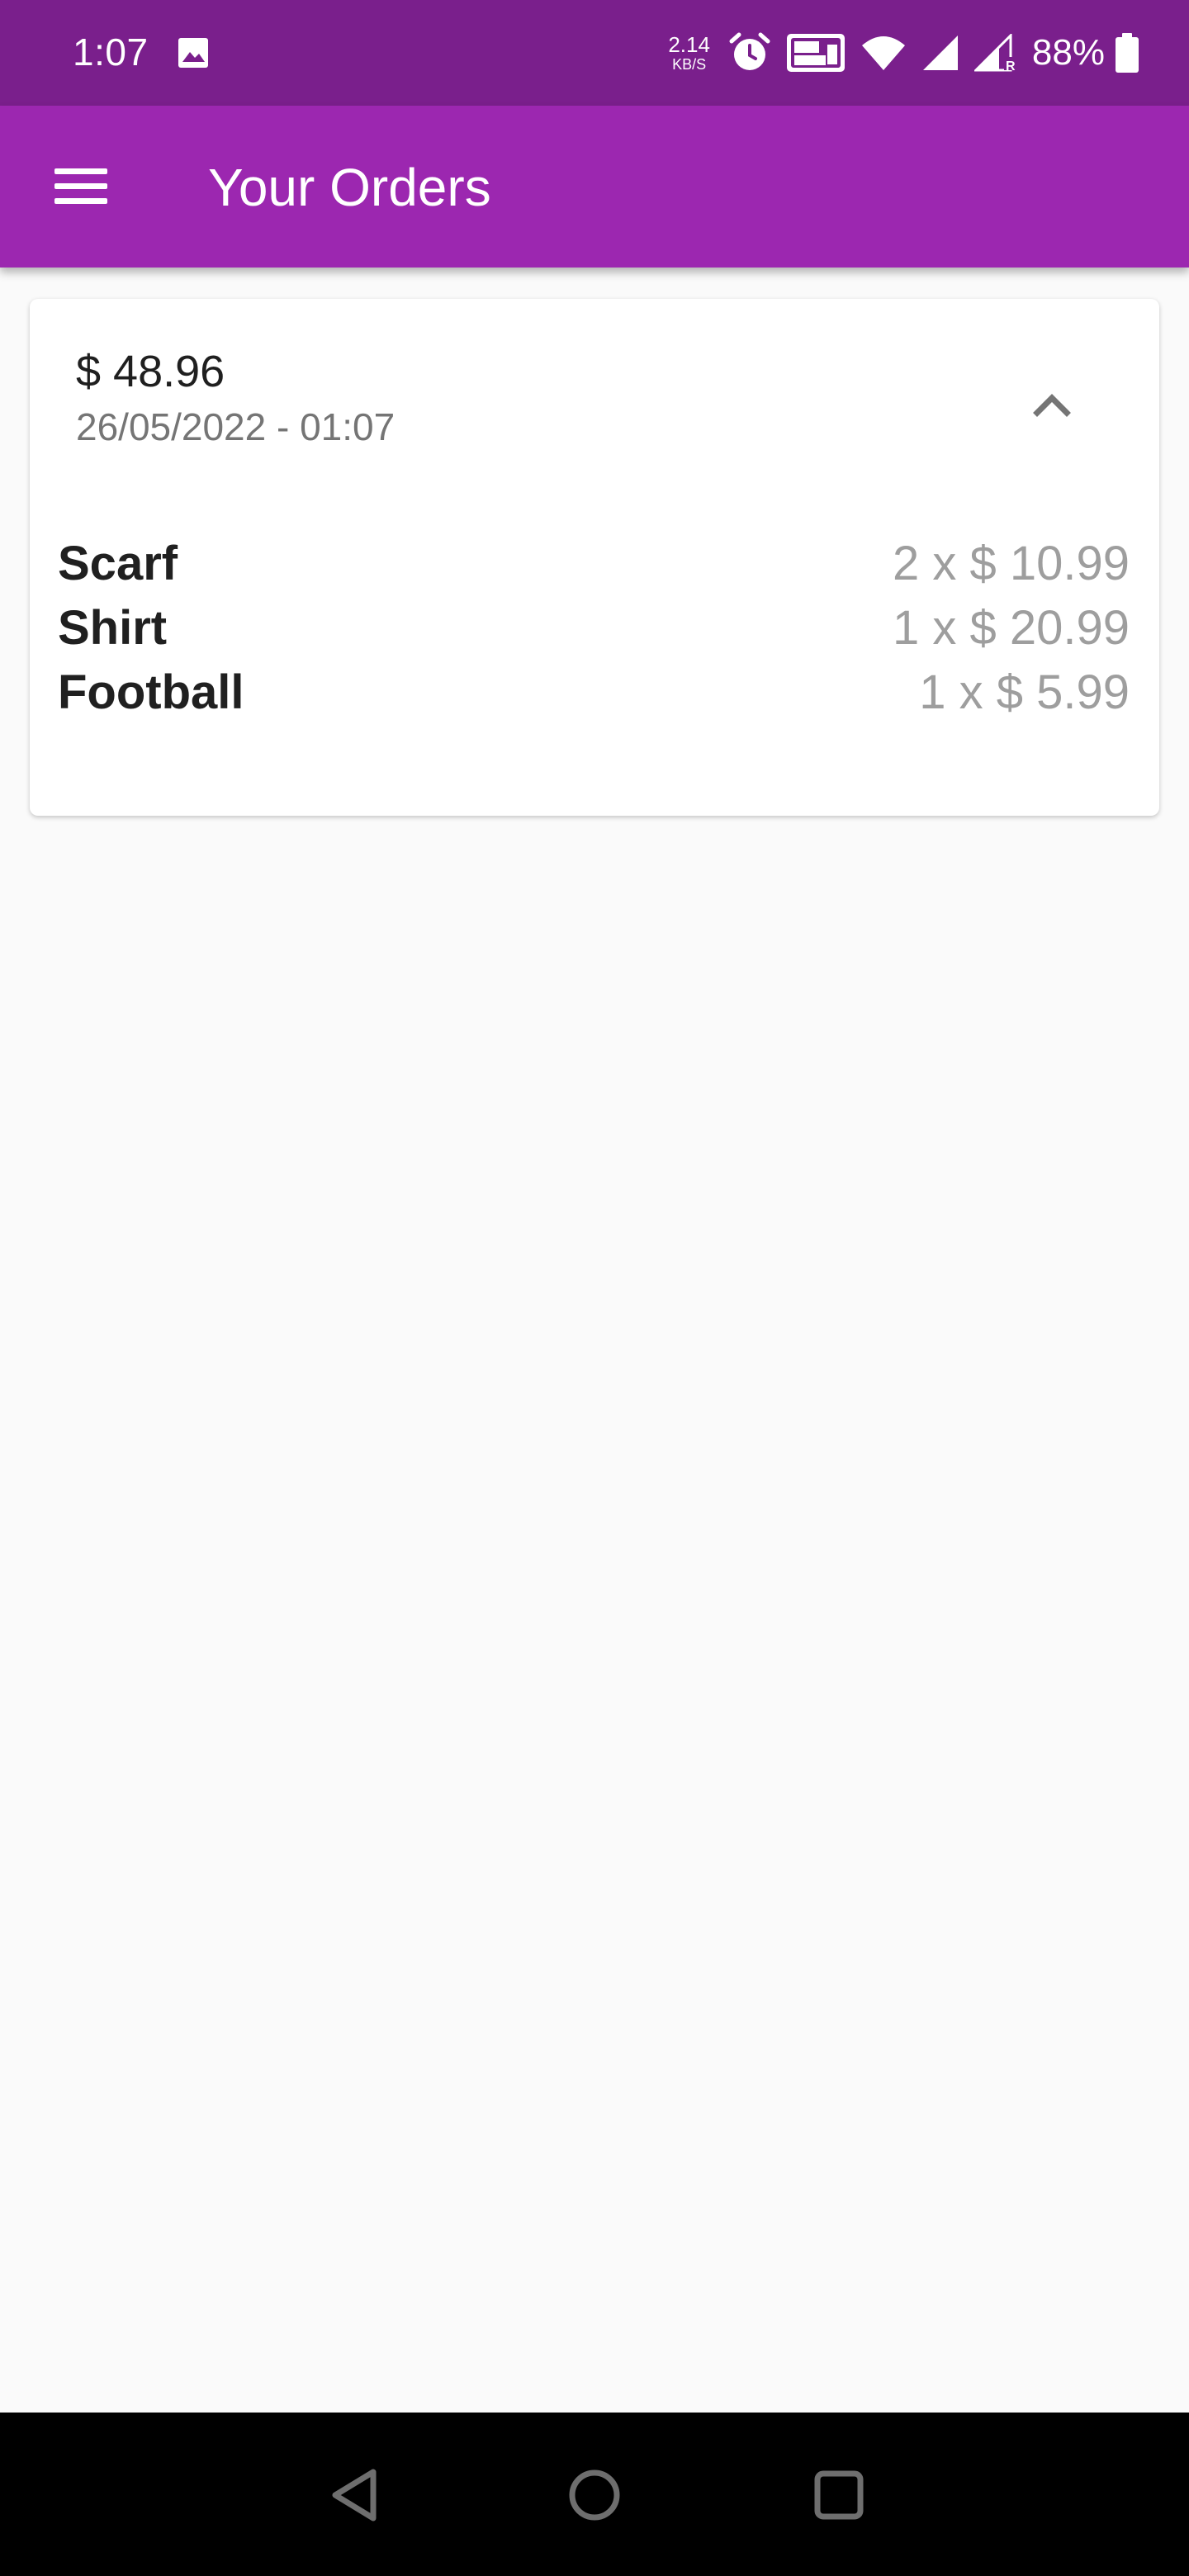  What do you see at coordinates (749, 51) in the screenshot?
I see `alarm-icon` at bounding box center [749, 51].